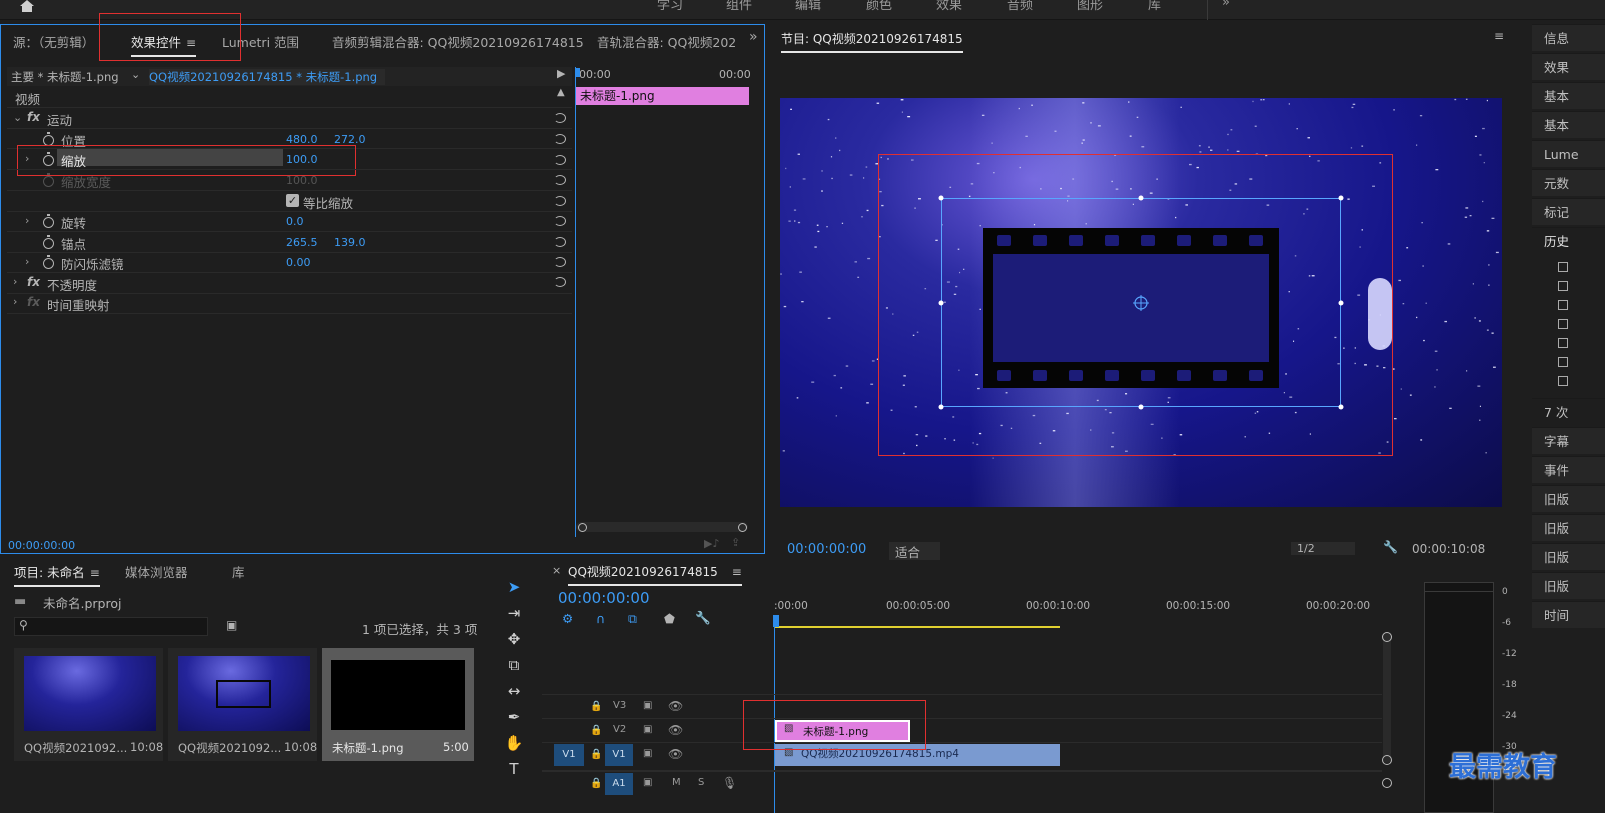  Describe the element at coordinates (514, 587) in the screenshot. I see `selection-tool-icon: ➤` at that location.